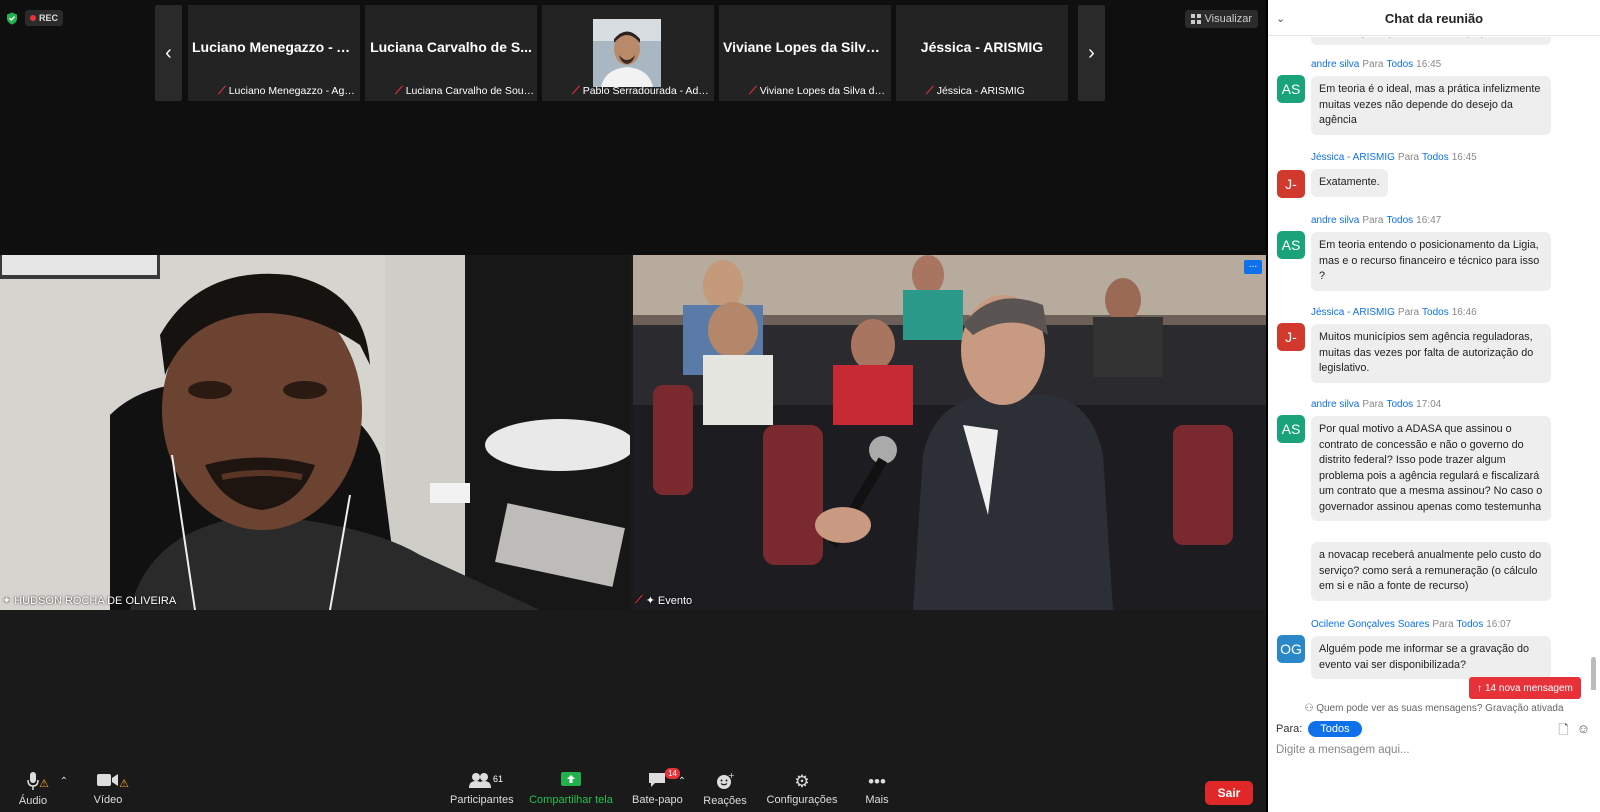 The image size is (1600, 812). I want to click on video-name-label: ⟋ ✦ Evento, so click(664, 600).